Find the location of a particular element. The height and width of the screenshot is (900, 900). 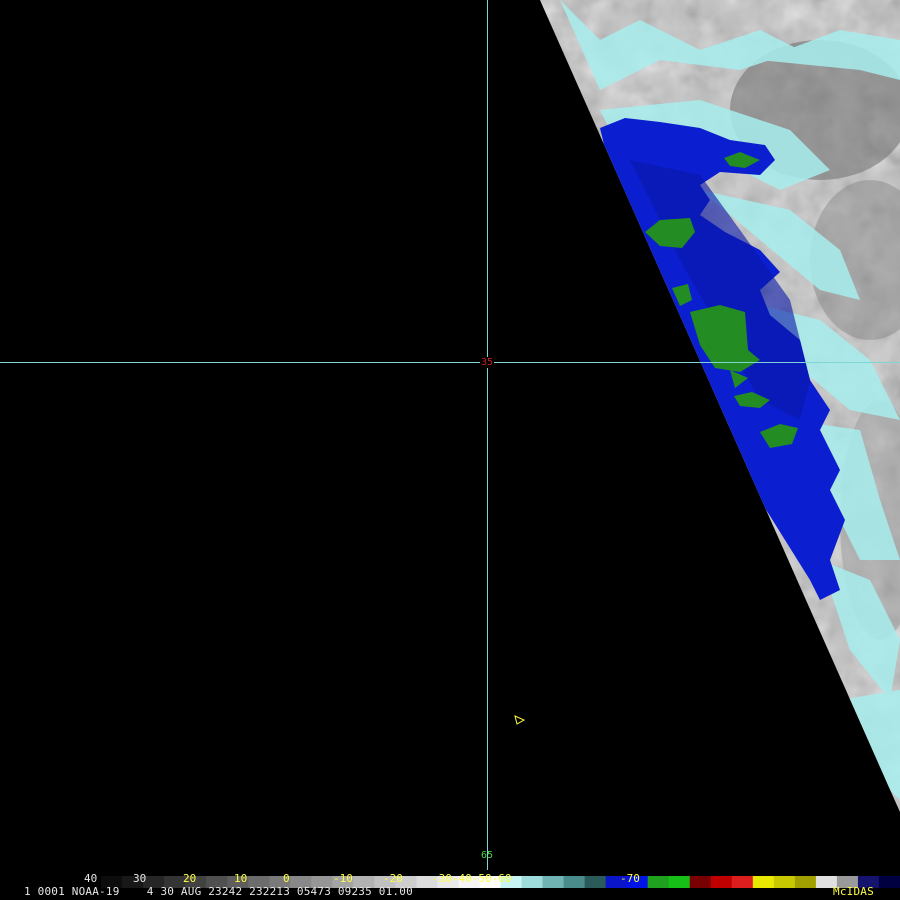

scale-label: 40 is located at coordinates (91, 878).